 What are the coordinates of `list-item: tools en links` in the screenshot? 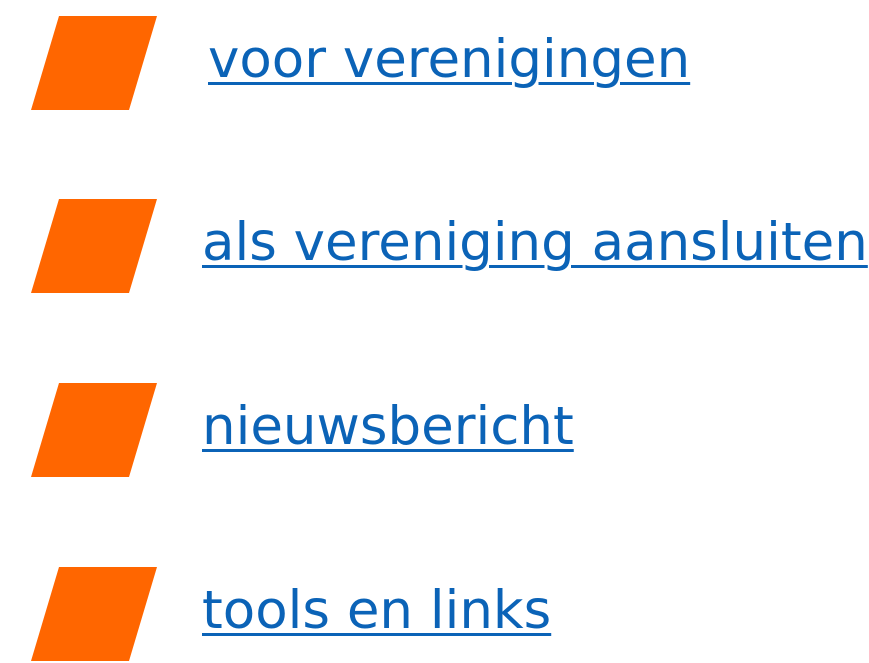 It's located at (434, 615).